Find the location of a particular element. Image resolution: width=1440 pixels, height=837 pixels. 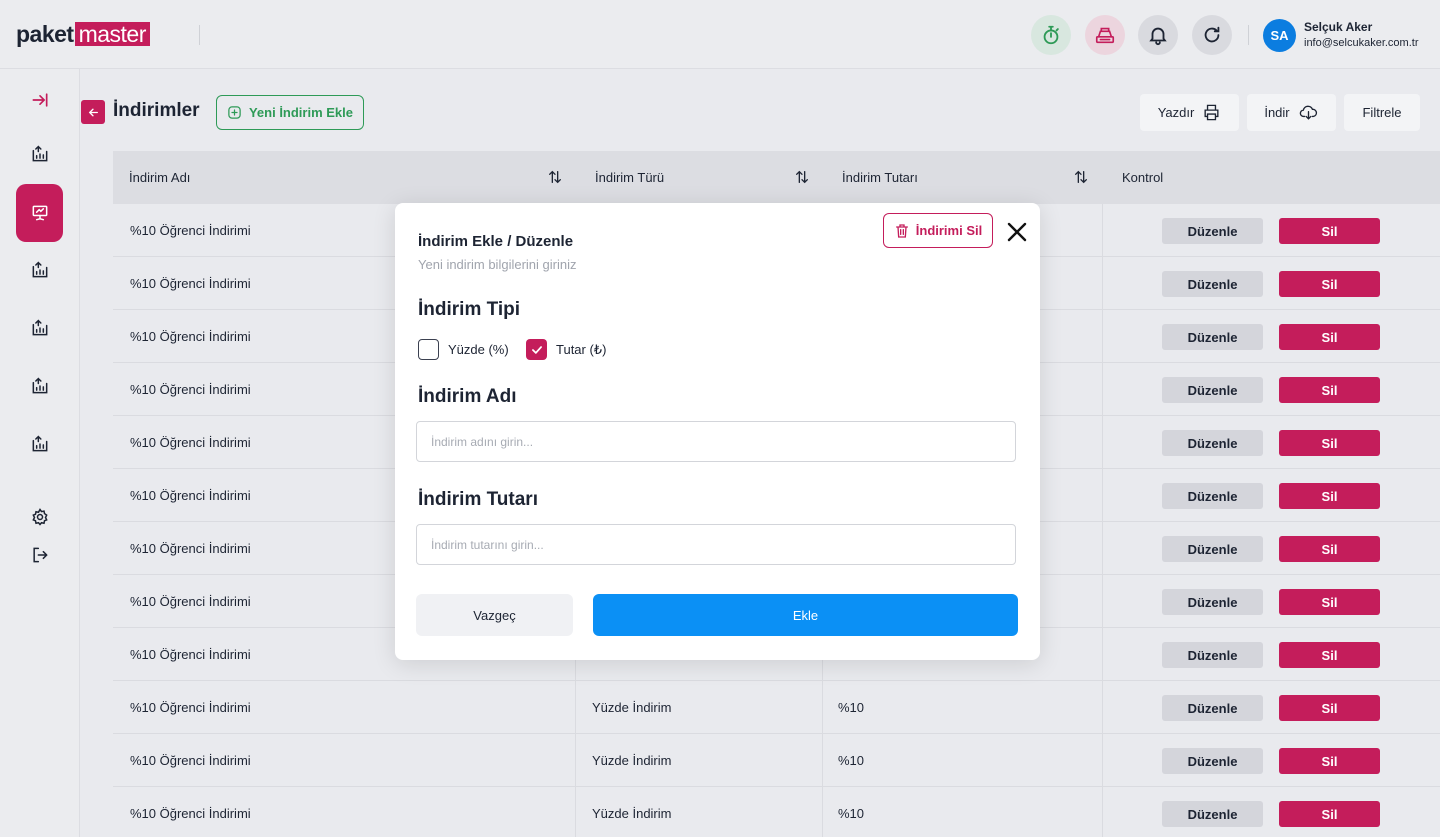

discount-amount-input is located at coordinates (716, 544).